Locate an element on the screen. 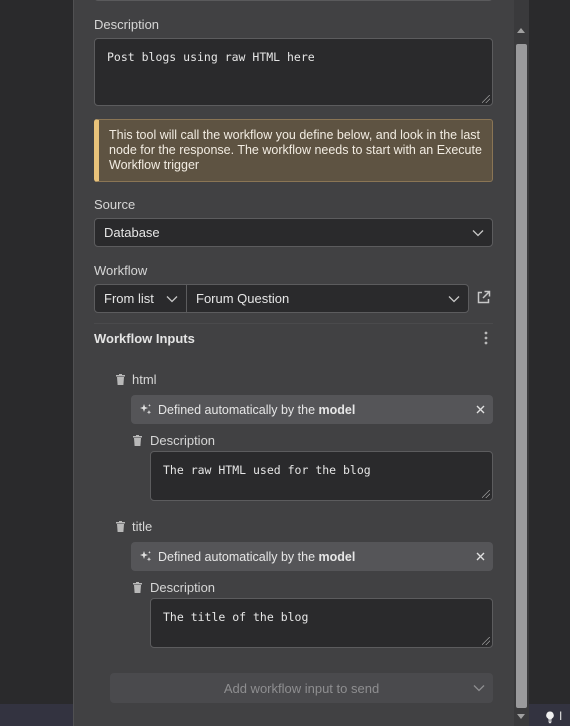 This screenshot has width=570, height=726. external-link-icon is located at coordinates (483, 297).